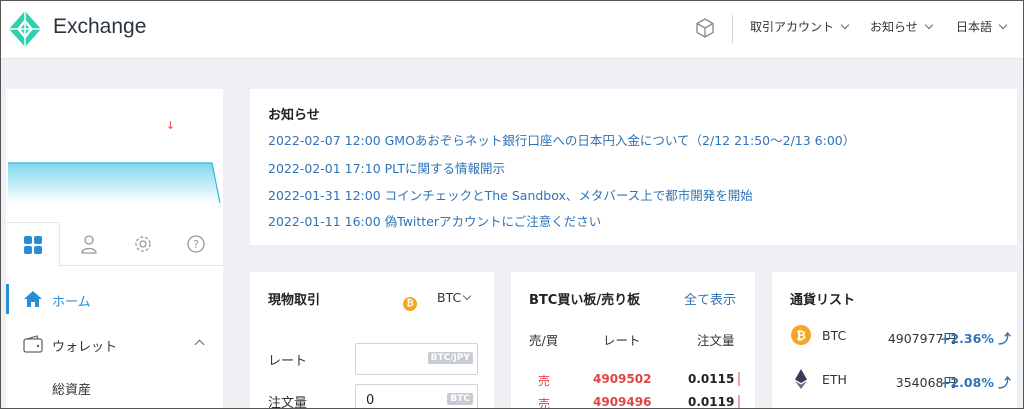  I want to click on header-separator, so click(732, 29).